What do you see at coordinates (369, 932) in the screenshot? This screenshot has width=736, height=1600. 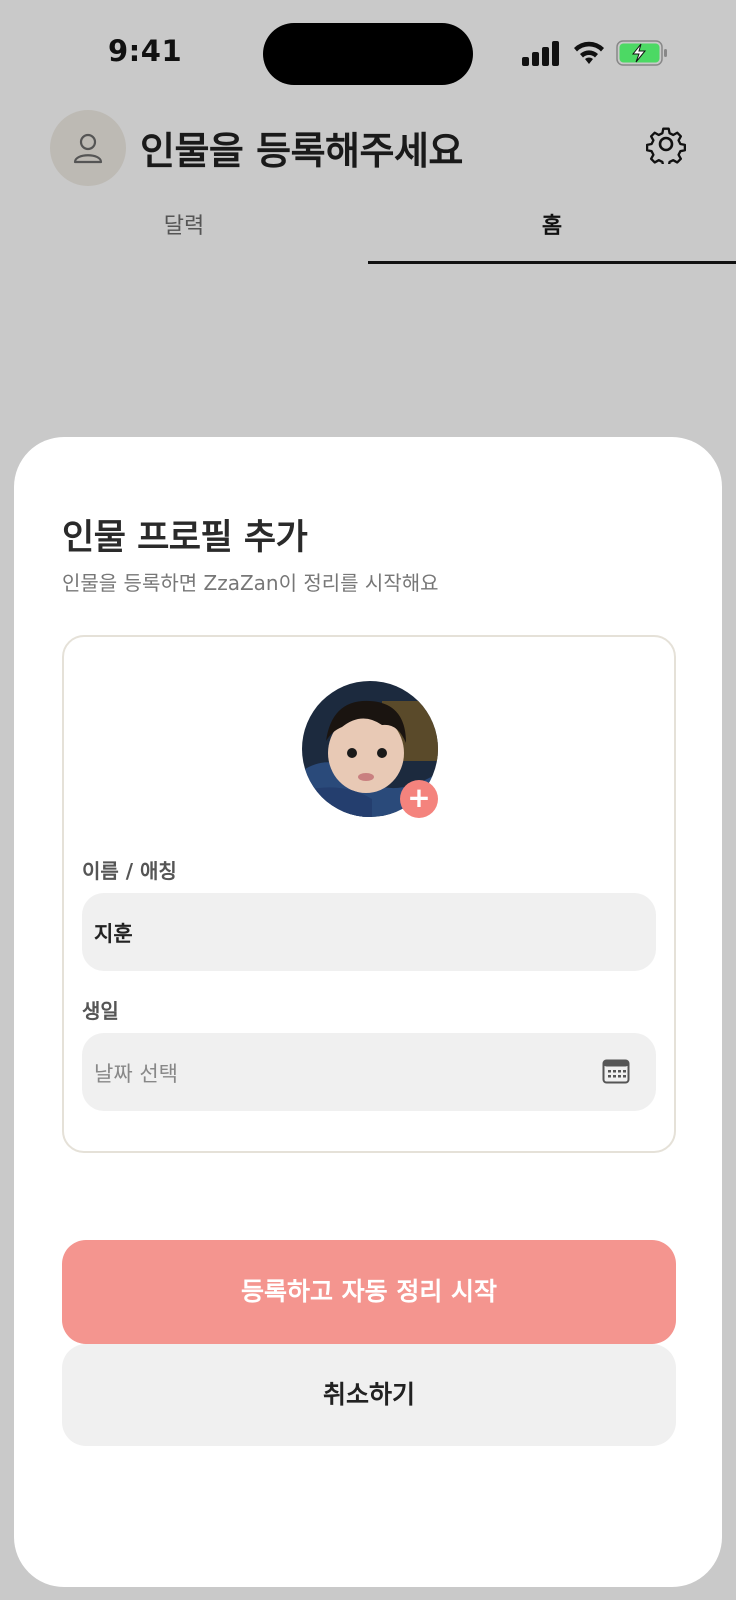 I see `name-input: 지훈` at bounding box center [369, 932].